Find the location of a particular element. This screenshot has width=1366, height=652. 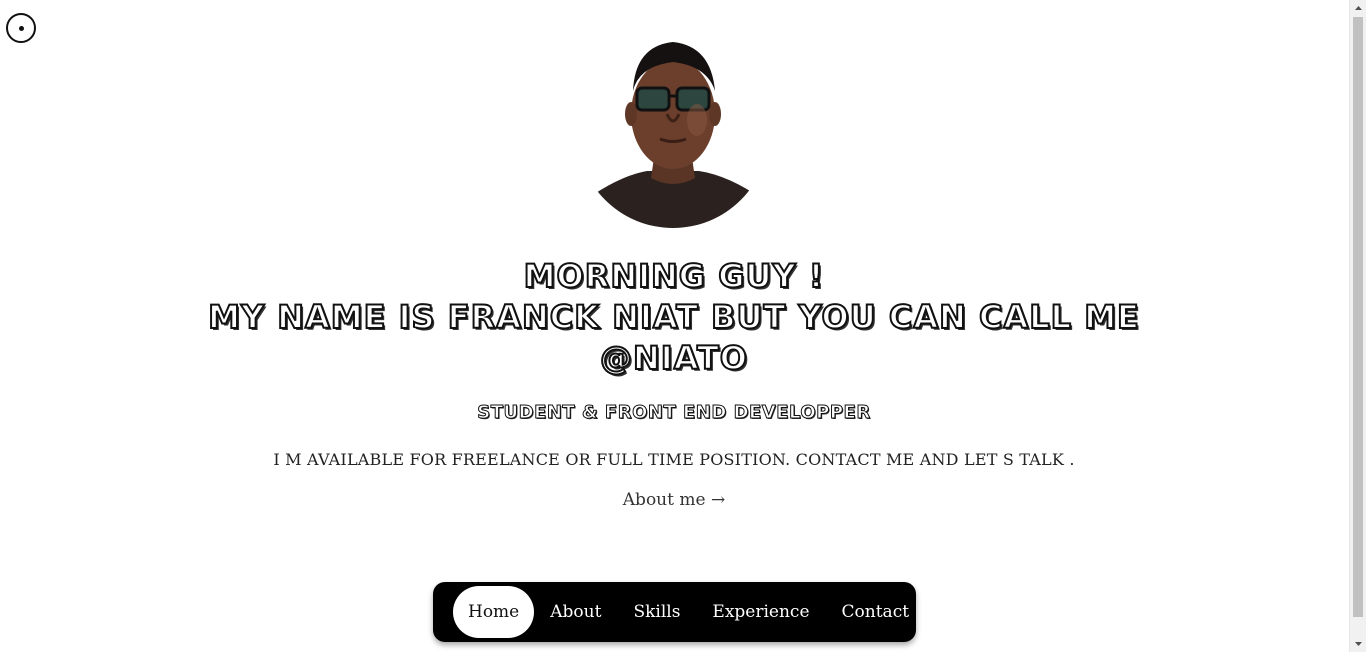

nav-item-home: Home is located at coordinates (494, 612).